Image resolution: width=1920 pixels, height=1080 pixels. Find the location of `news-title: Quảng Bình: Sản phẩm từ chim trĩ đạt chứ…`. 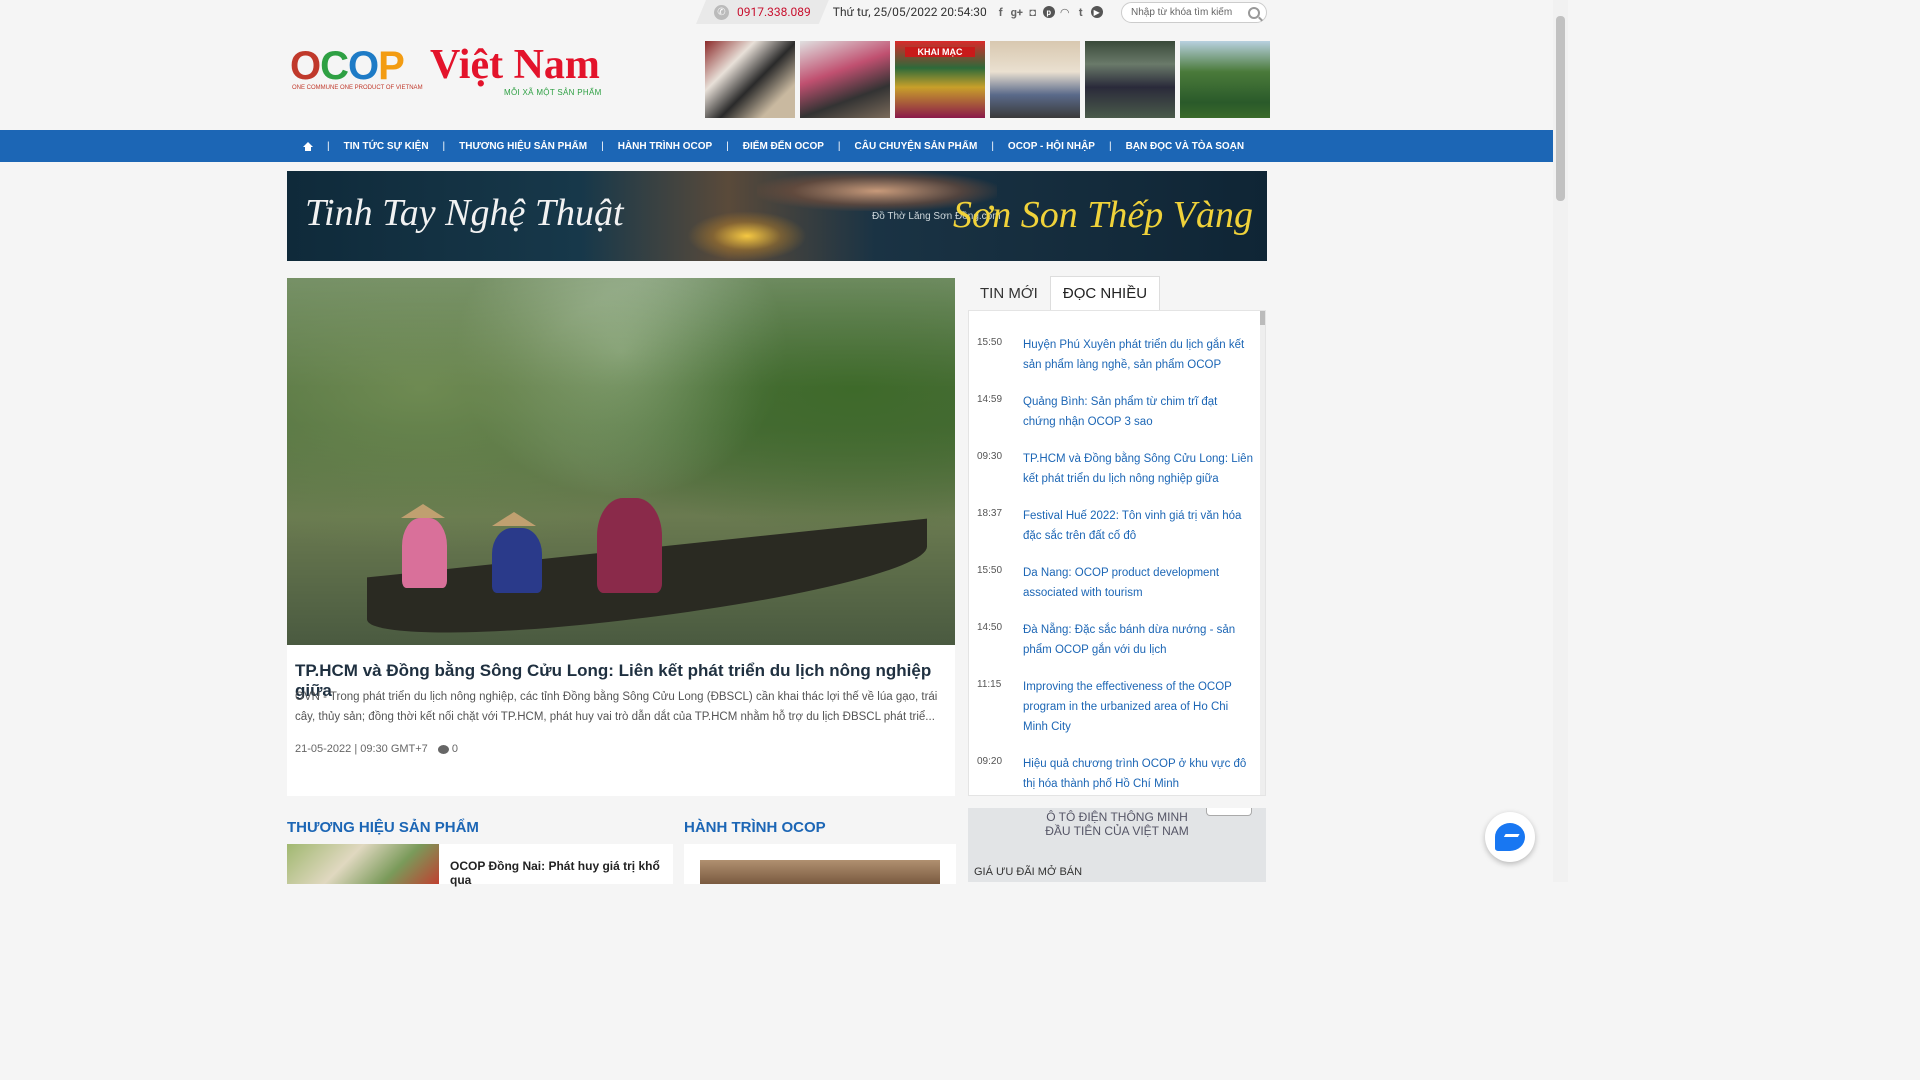

news-title: Quảng Bình: Sản phẩm từ chim trĩ đạt chứ… is located at coordinates (1138, 420).